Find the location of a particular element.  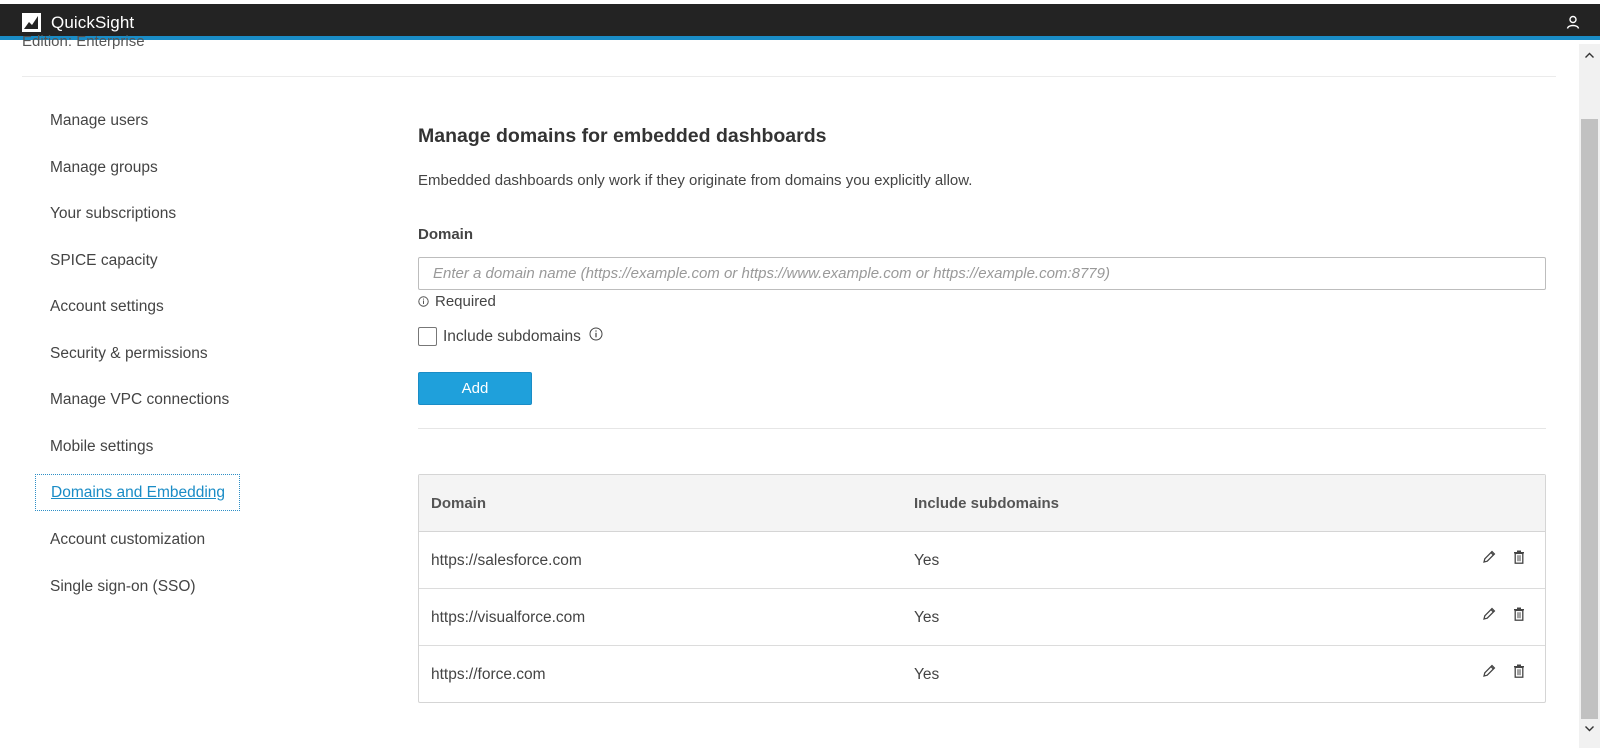

include-subdomains-row: Include subdomains is located at coordinates (510, 336).